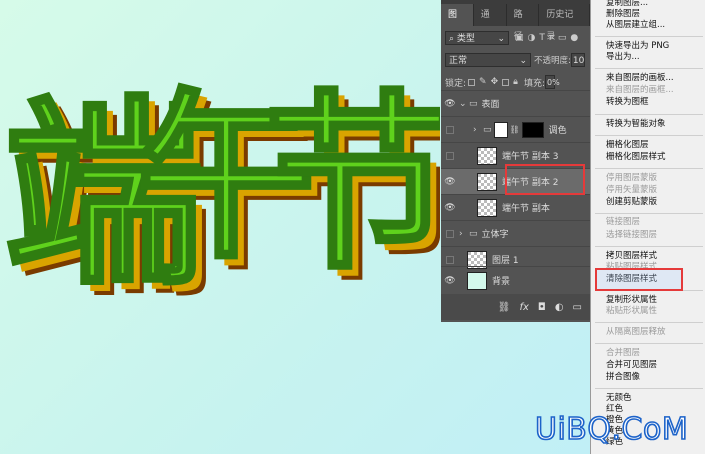  I want to click on artwork-char-3: 节, so click(352, 183).